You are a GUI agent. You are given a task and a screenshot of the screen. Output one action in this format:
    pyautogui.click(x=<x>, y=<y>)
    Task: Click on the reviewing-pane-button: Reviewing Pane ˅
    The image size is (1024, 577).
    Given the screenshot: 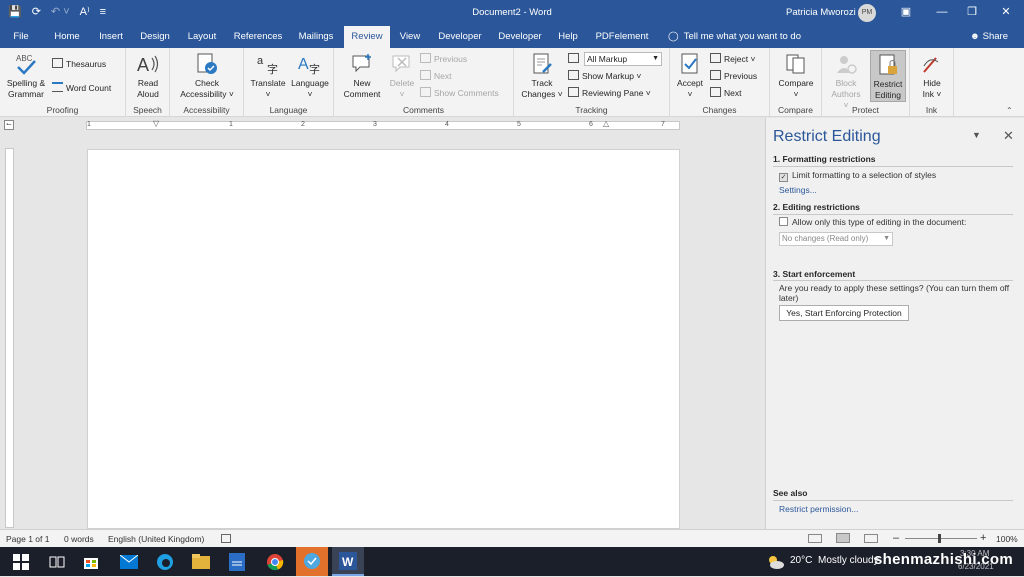 What is the action you would take?
    pyautogui.click(x=609, y=93)
    